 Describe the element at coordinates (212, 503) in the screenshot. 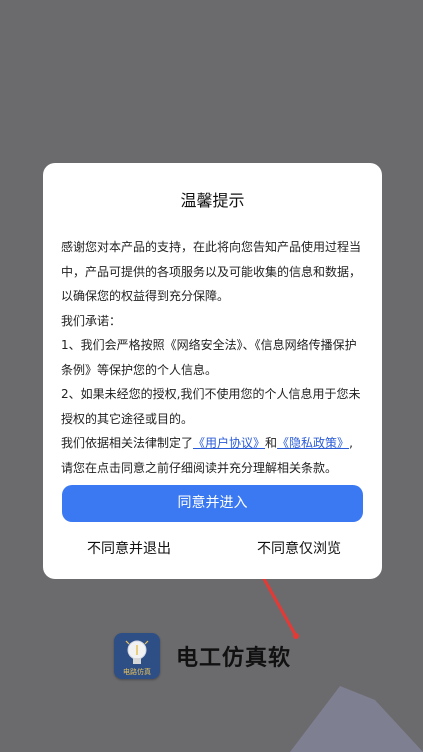

I see `agree-enter-button: 同意并进入` at that location.